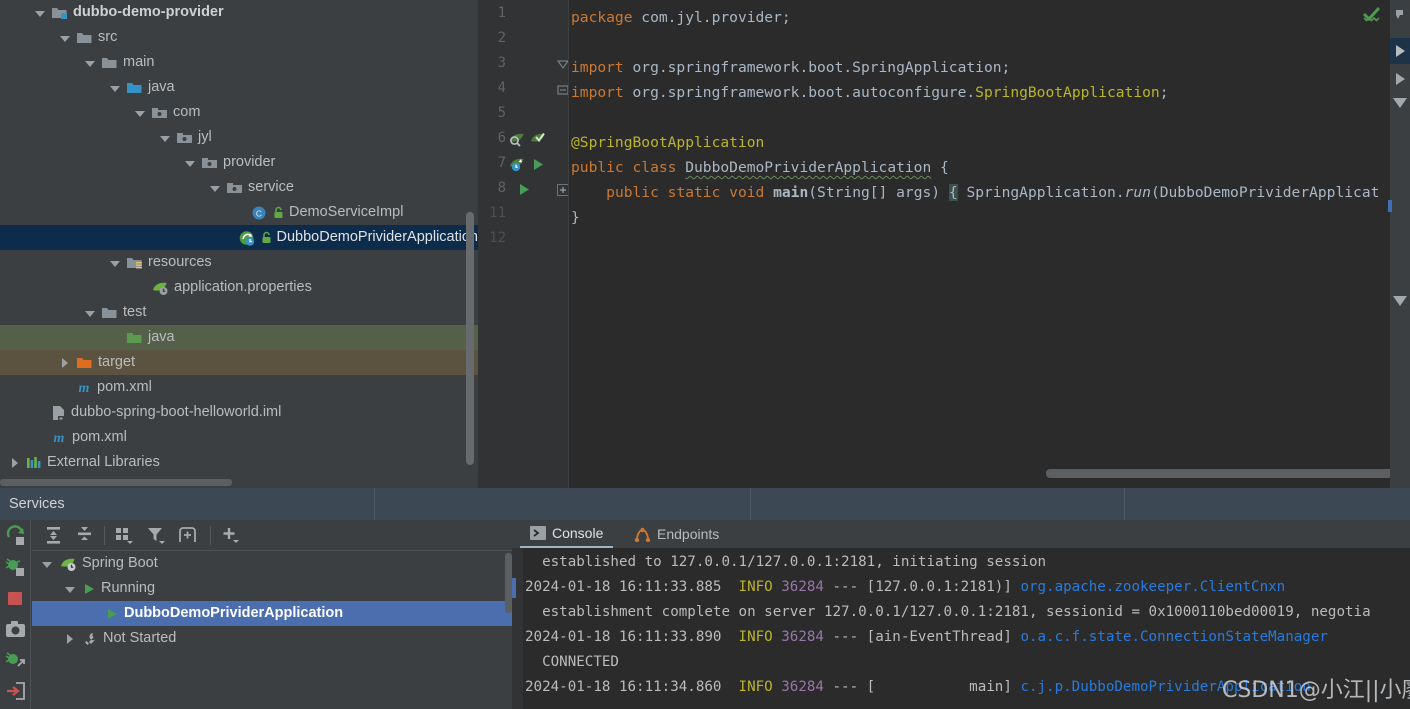 This screenshot has width=1410, height=709. I want to click on editor-markup-strip, so click(1399, 244).